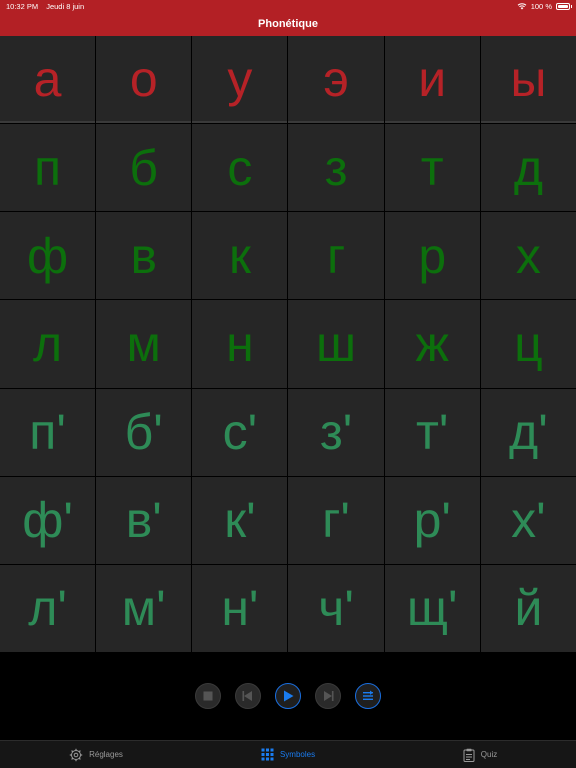  What do you see at coordinates (432, 168) in the screenshot?
I see `letter-cell: т` at bounding box center [432, 168].